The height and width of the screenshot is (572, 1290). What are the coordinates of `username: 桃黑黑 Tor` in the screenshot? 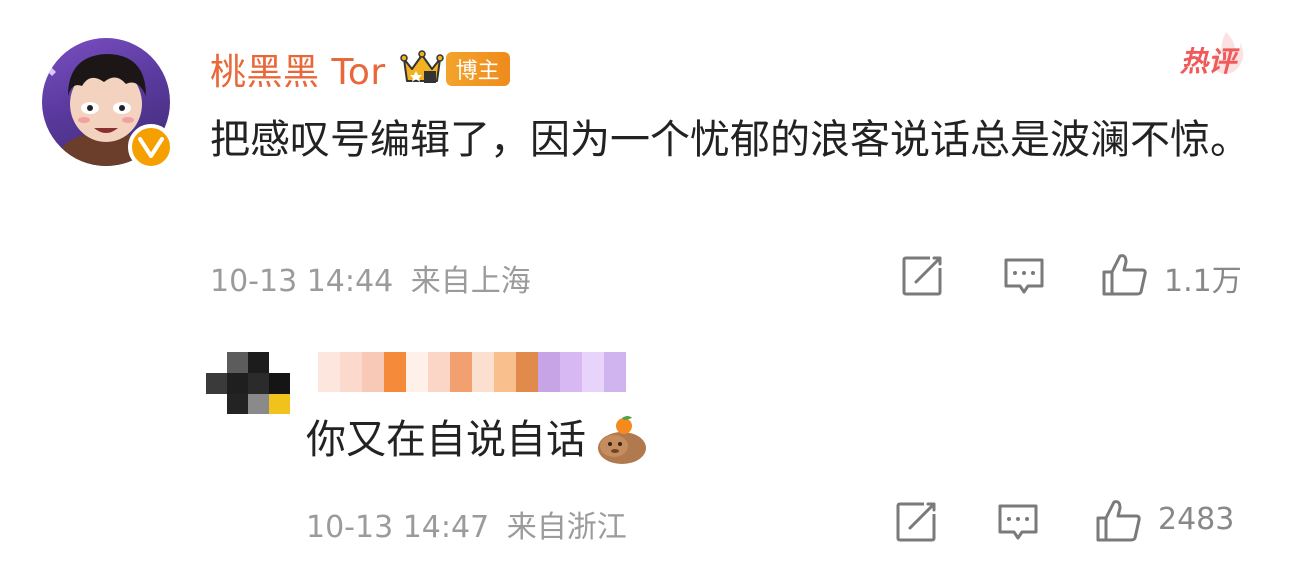 It's located at (298, 69).